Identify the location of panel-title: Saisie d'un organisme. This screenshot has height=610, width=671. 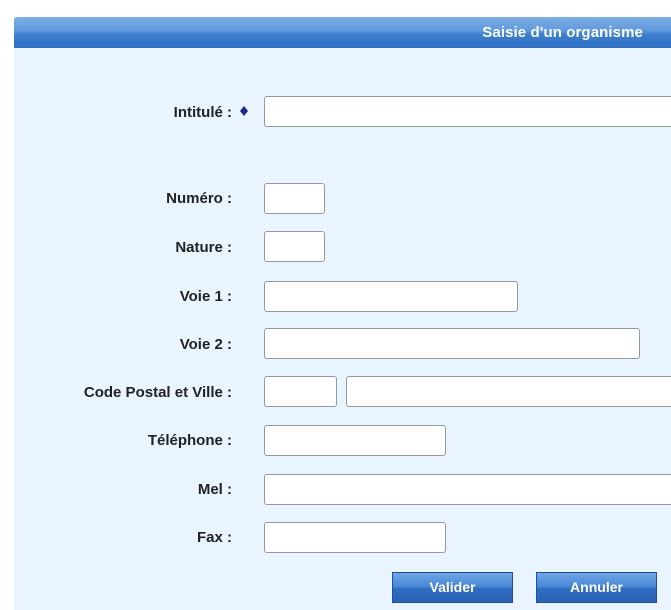
(562, 32).